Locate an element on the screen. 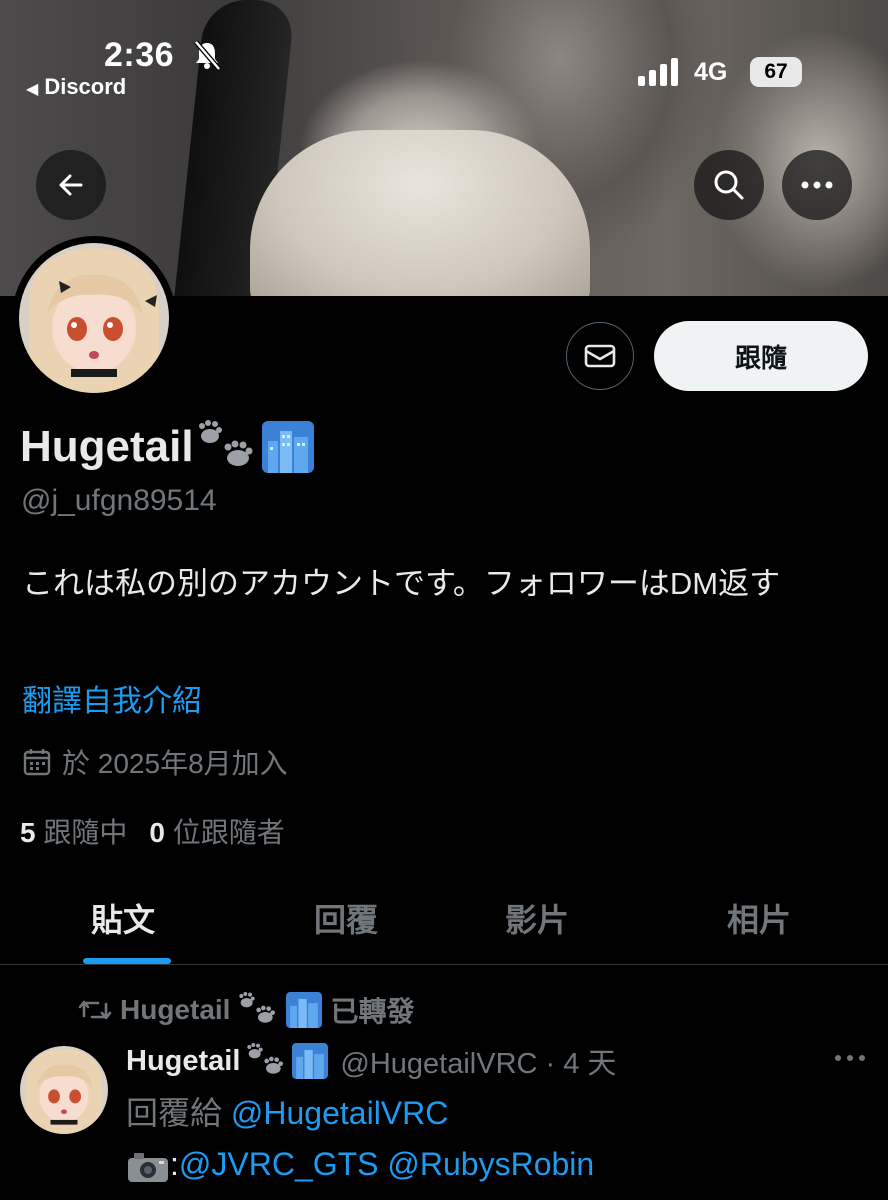  post-more-icon is located at coordinates (850, 1058).